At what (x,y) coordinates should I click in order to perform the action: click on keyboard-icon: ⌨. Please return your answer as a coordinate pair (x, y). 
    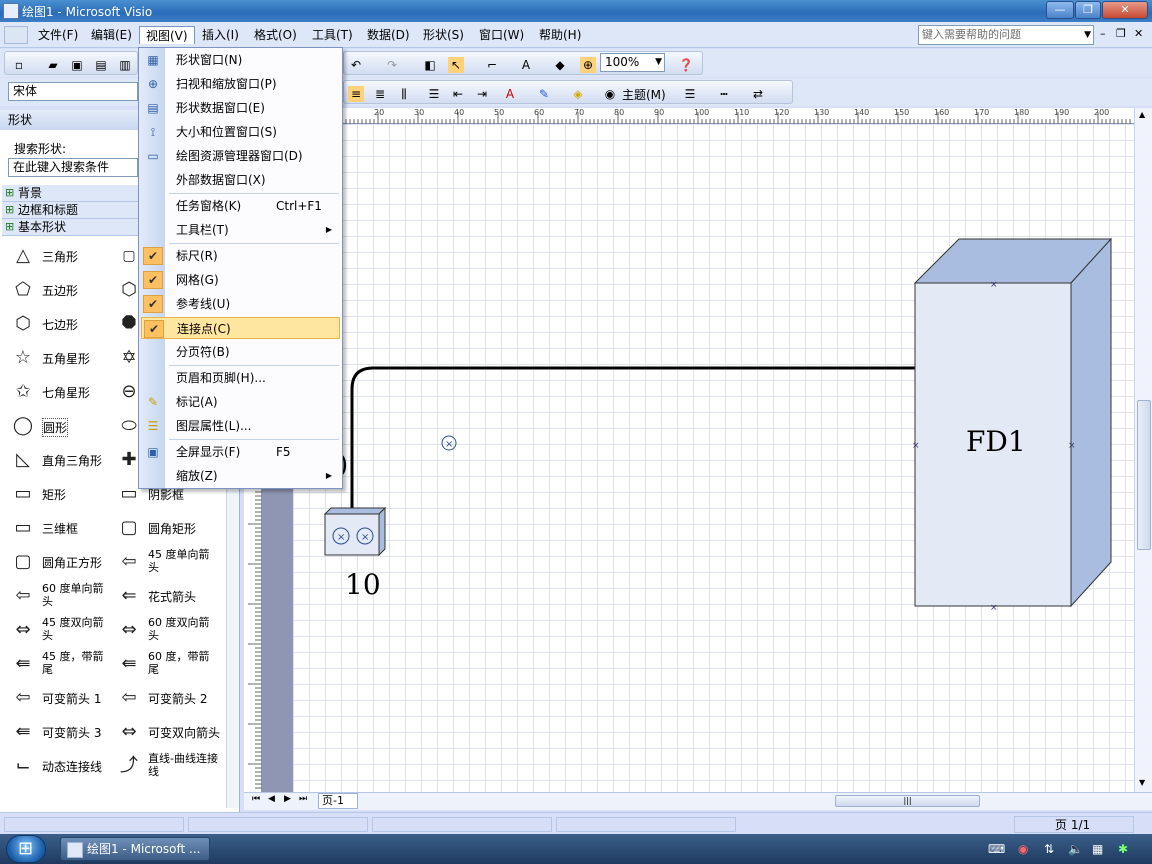
    Looking at the image, I should click on (996, 849).